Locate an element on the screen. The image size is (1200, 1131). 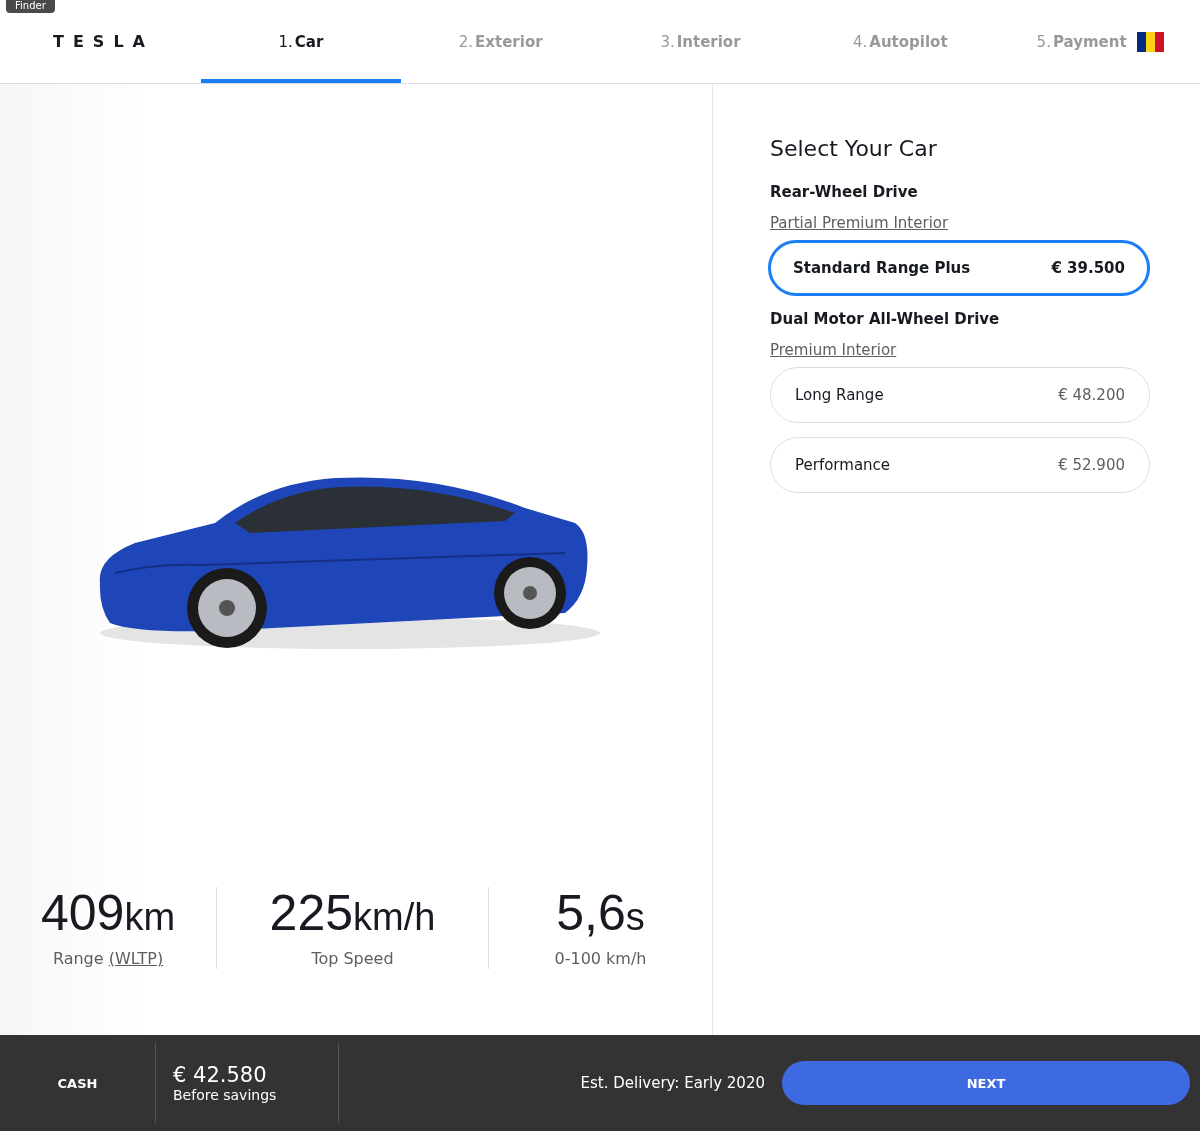
tooltip: Finder is located at coordinates (30, 6).